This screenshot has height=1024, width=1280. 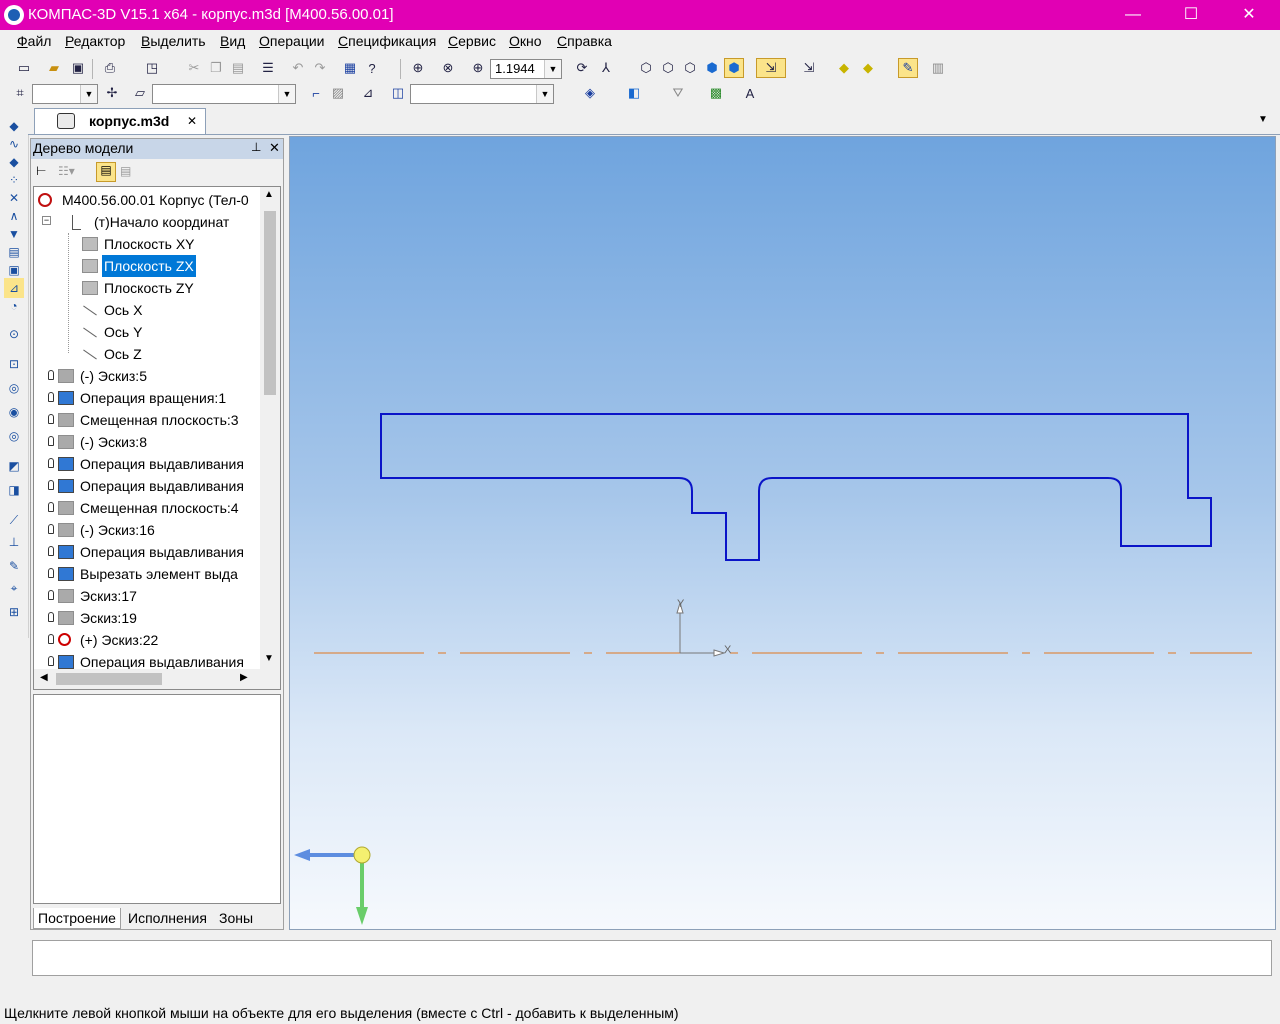 I want to click on plane-select-icon: ▱, so click(x=140, y=93).